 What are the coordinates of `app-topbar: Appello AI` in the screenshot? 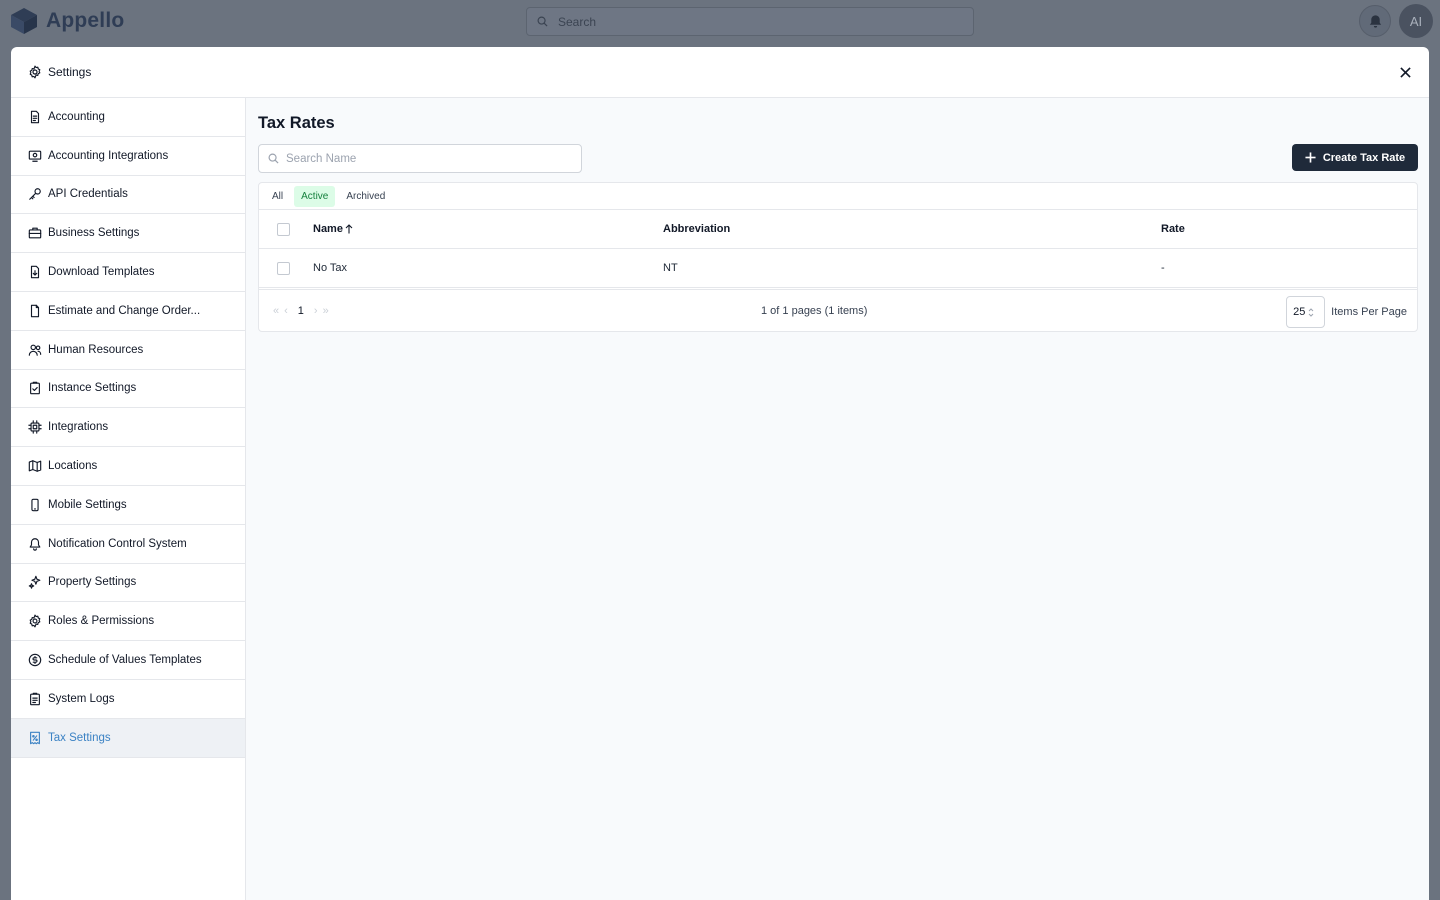 It's located at (720, 23).